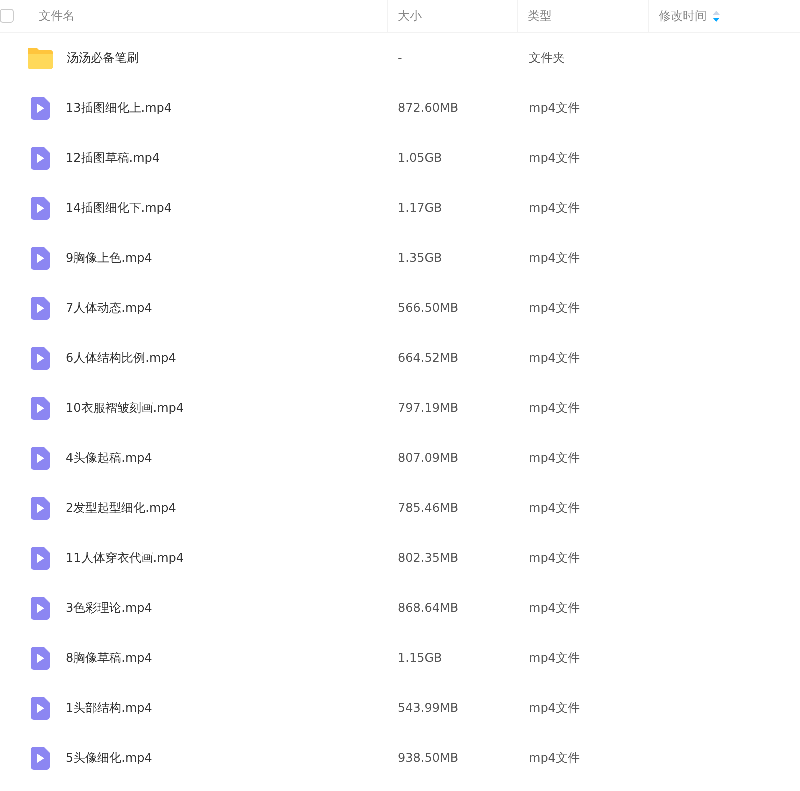 The width and height of the screenshot is (800, 791). Describe the element at coordinates (420, 658) in the screenshot. I see `file-size: 1.15GB` at that location.